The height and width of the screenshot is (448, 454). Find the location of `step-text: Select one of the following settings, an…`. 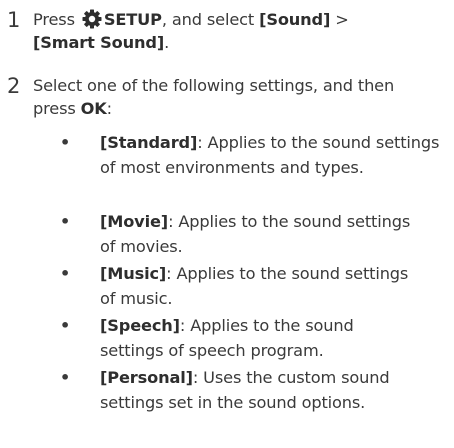

step-text: Select one of the following settings, an… is located at coordinates (235, 97).